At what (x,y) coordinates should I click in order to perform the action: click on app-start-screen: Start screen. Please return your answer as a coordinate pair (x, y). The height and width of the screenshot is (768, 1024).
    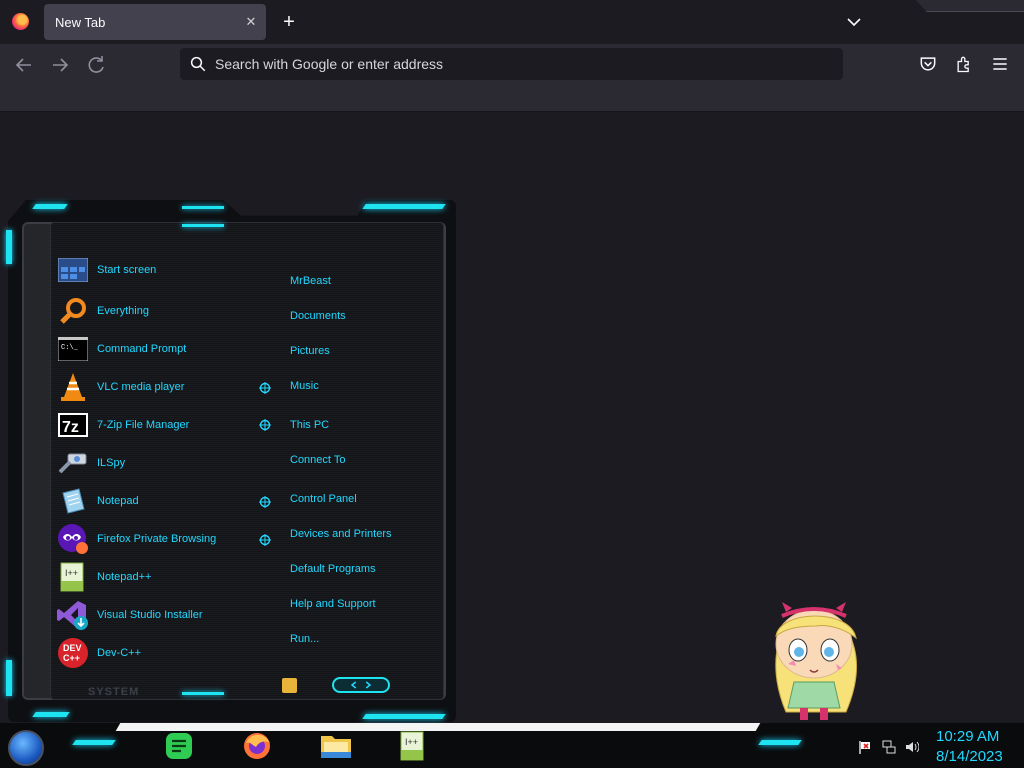
    Looking at the image, I should click on (157, 270).